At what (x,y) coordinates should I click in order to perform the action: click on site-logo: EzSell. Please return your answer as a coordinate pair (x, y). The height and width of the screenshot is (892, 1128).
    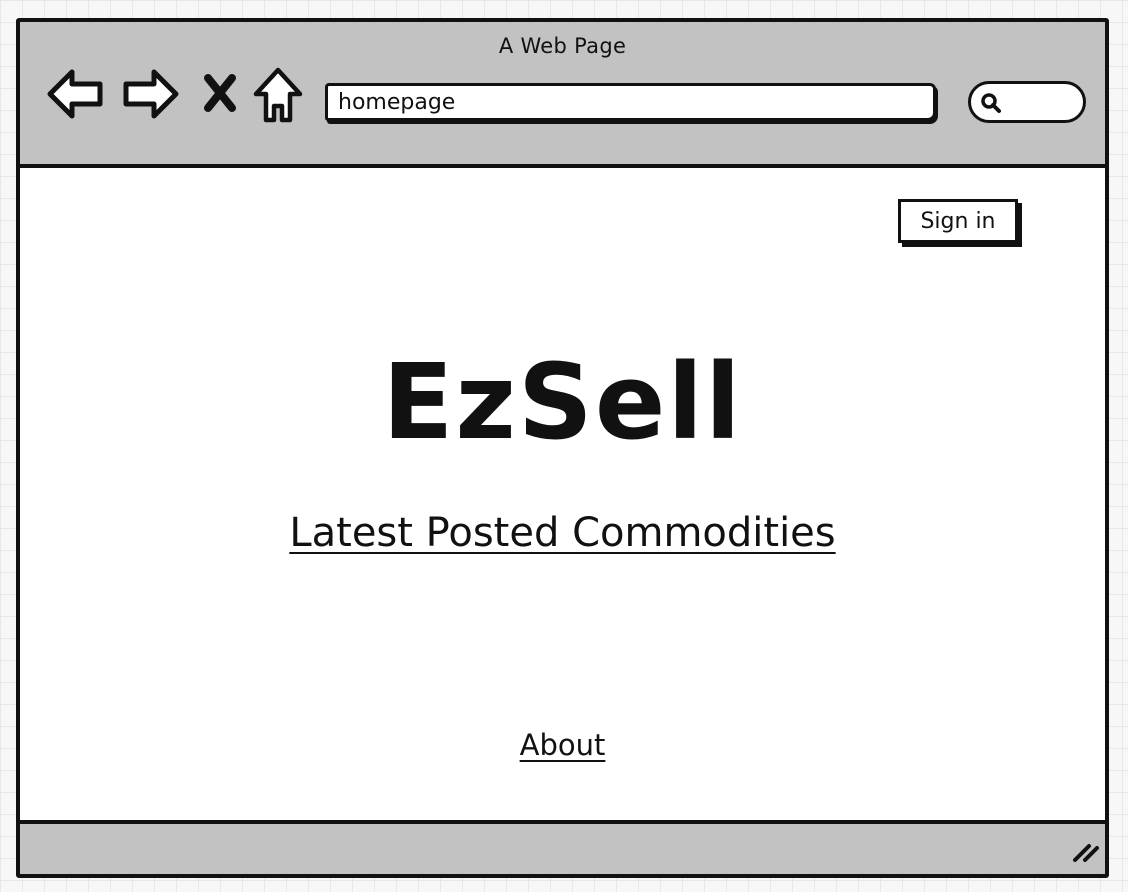
    Looking at the image, I should click on (562, 402).